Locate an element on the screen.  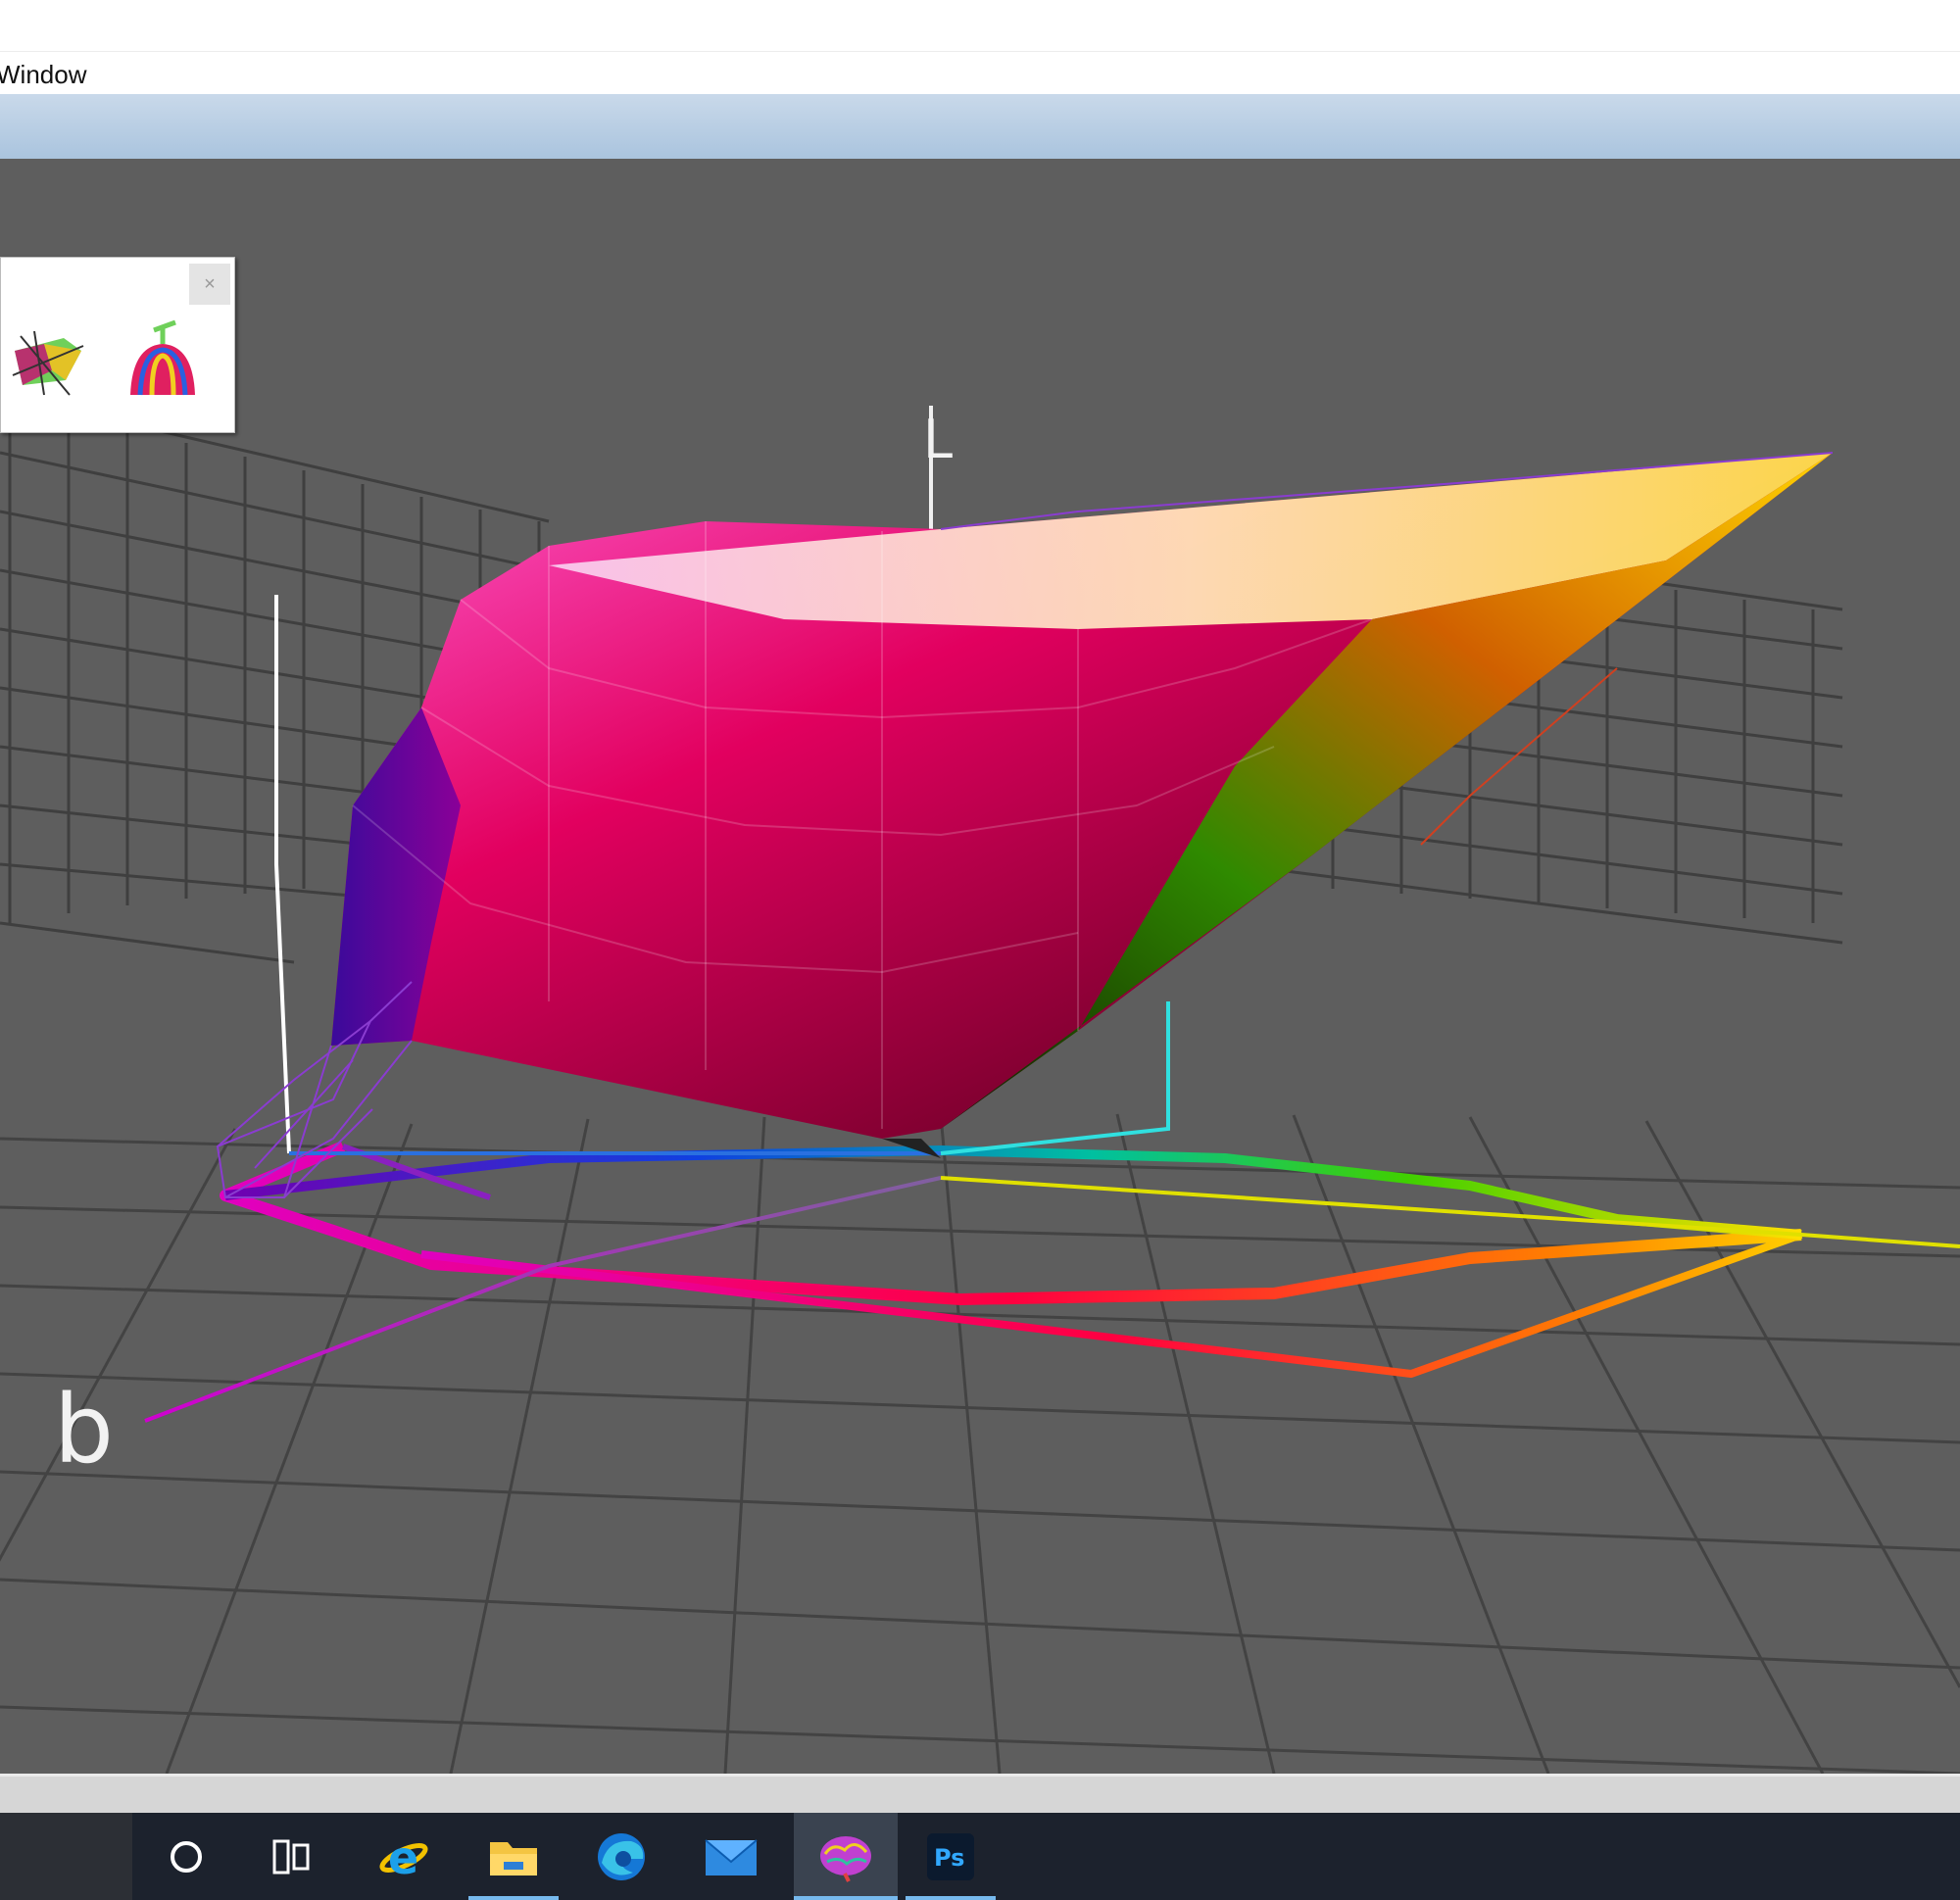
svg-text: e is located at coordinates (403, 1858).